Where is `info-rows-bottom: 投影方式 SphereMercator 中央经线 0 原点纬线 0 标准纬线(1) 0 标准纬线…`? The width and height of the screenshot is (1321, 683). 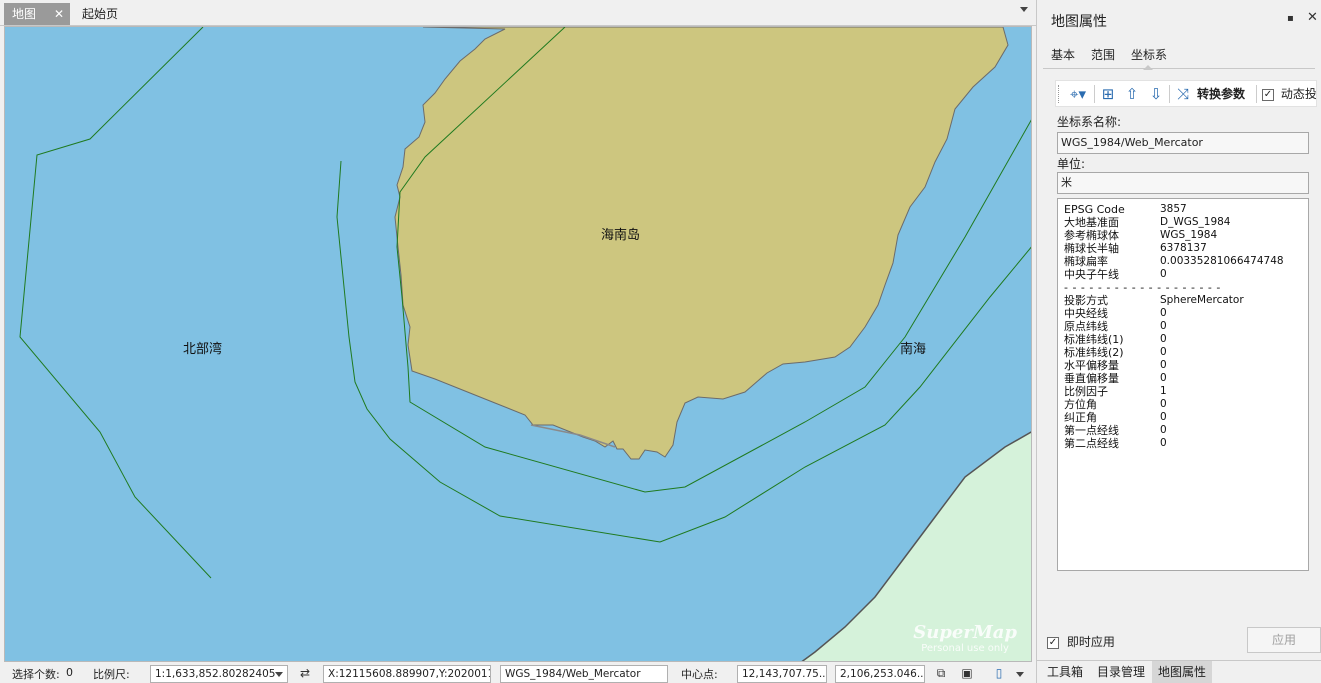 info-rows-bottom: 投影方式 SphereMercator 中央经线 0 原点纬线 0 标准纬线(1) 0 标准纬线… is located at coordinates (1183, 372).